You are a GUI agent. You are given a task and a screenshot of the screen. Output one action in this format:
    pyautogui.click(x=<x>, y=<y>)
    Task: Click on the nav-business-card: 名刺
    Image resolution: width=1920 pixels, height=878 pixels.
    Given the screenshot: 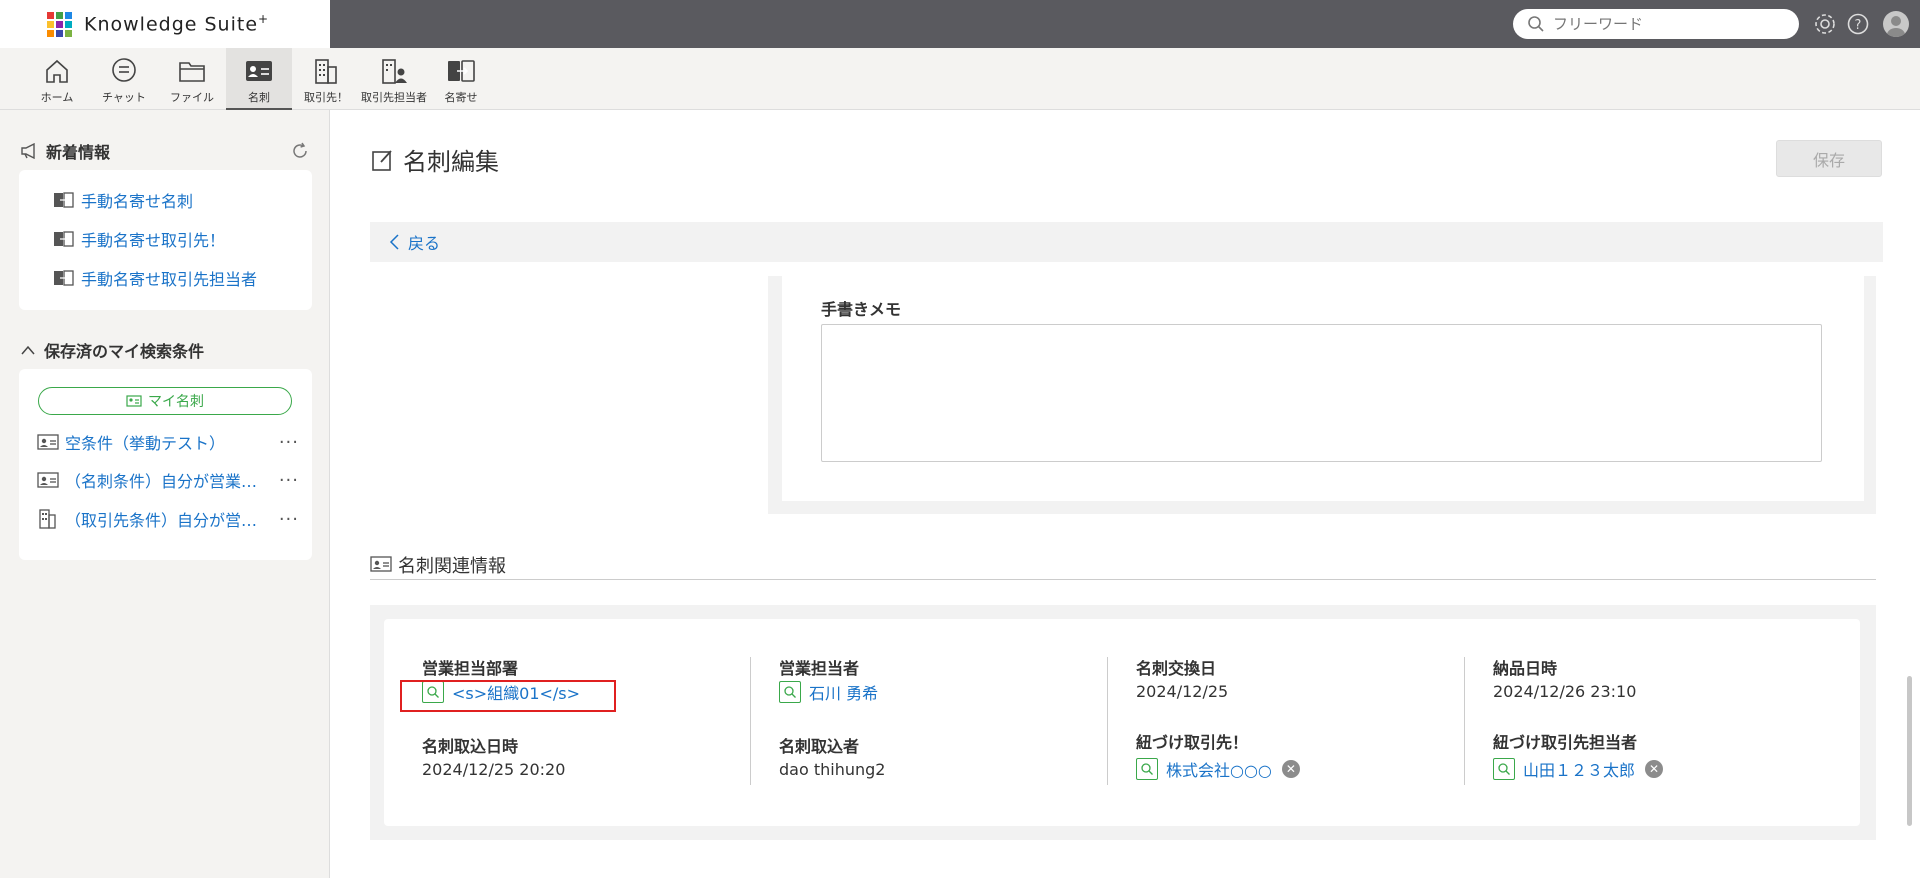 What is the action you would take?
    pyautogui.click(x=259, y=79)
    